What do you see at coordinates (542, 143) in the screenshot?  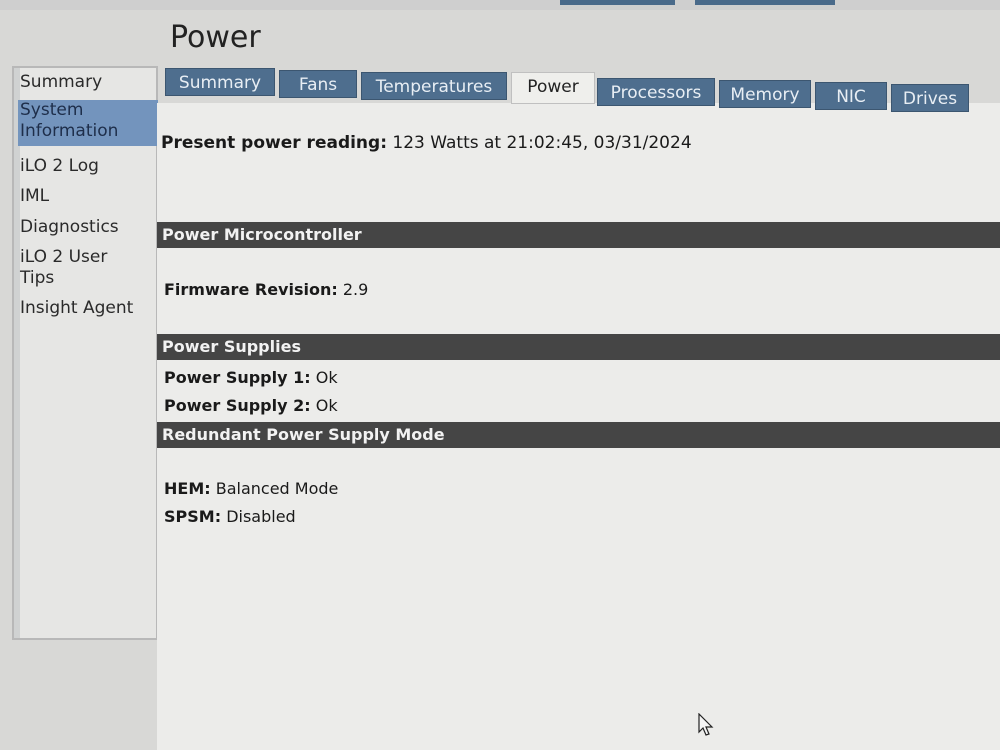 I see `present-power-value: 123 Watts at 21:02:45, 03/31/2024` at bounding box center [542, 143].